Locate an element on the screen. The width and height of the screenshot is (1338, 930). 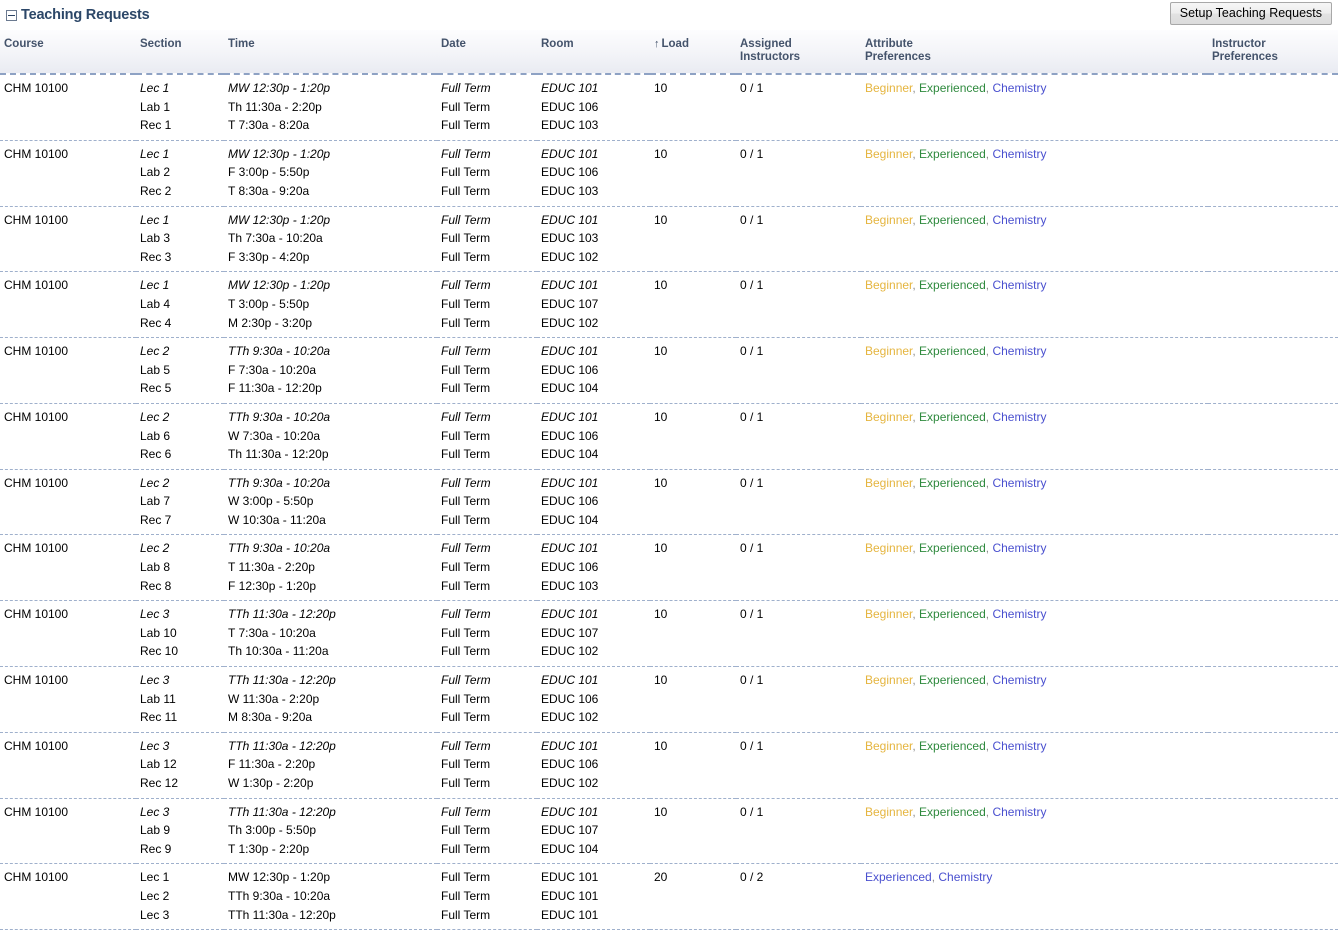
cell-line: Rec 9 is located at coordinates (156, 848).